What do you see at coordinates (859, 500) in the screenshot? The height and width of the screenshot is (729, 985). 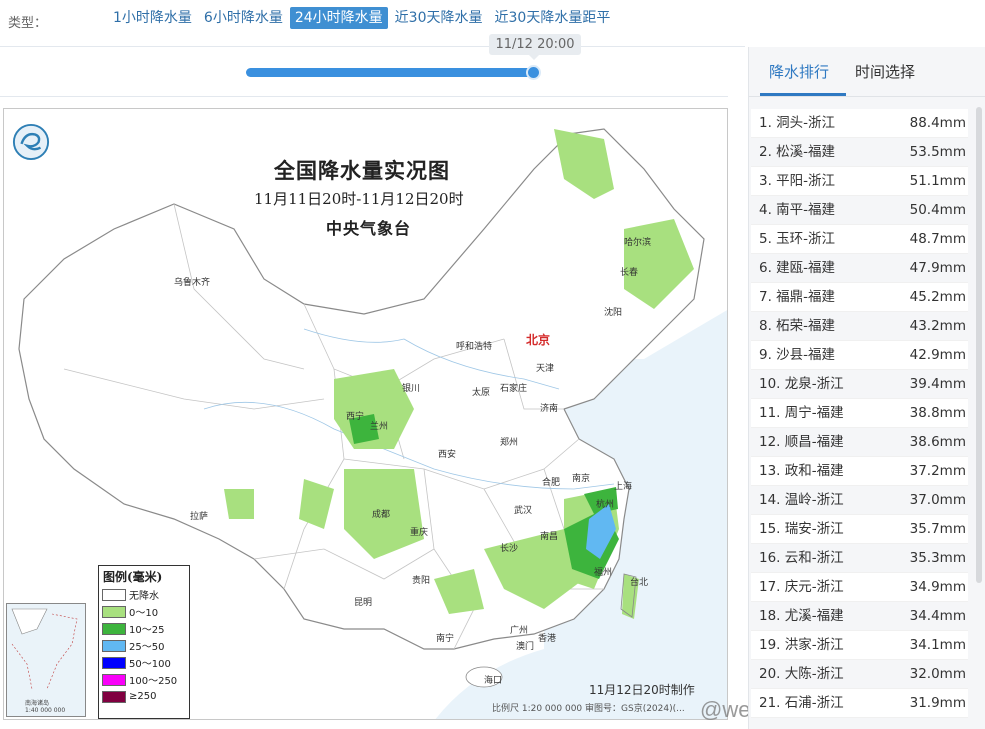 I see `ranking-row: 14. 温岭-浙江 37.0mm` at bounding box center [859, 500].